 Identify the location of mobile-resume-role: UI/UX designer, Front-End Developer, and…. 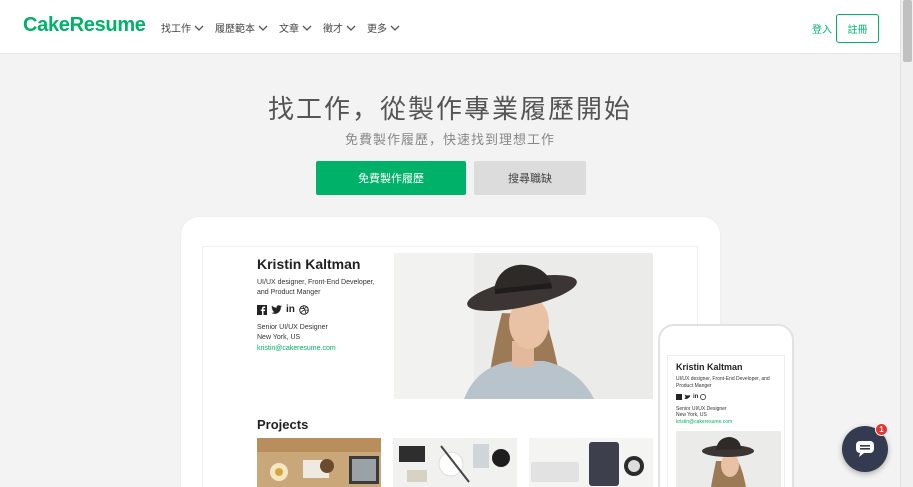
(723, 382).